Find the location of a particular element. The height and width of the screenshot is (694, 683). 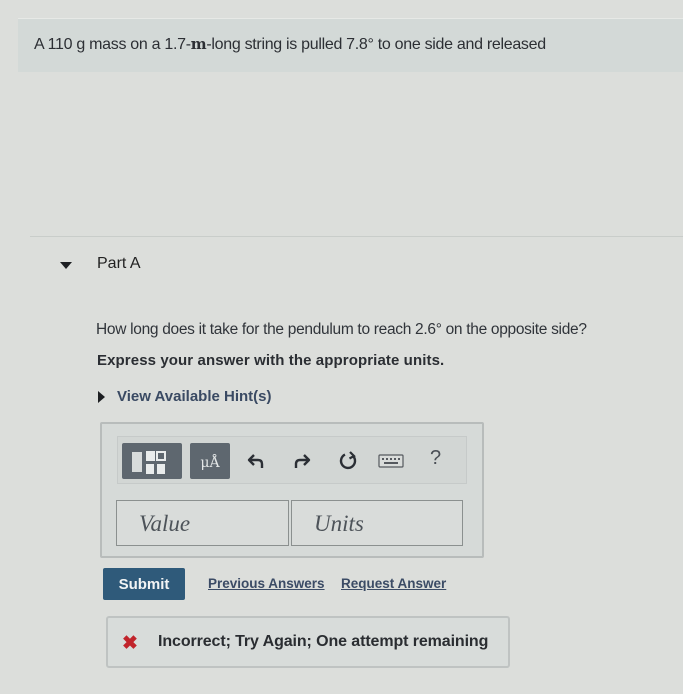

answer-panel: μÅ ? Value Units is located at coordinates (292, 490).